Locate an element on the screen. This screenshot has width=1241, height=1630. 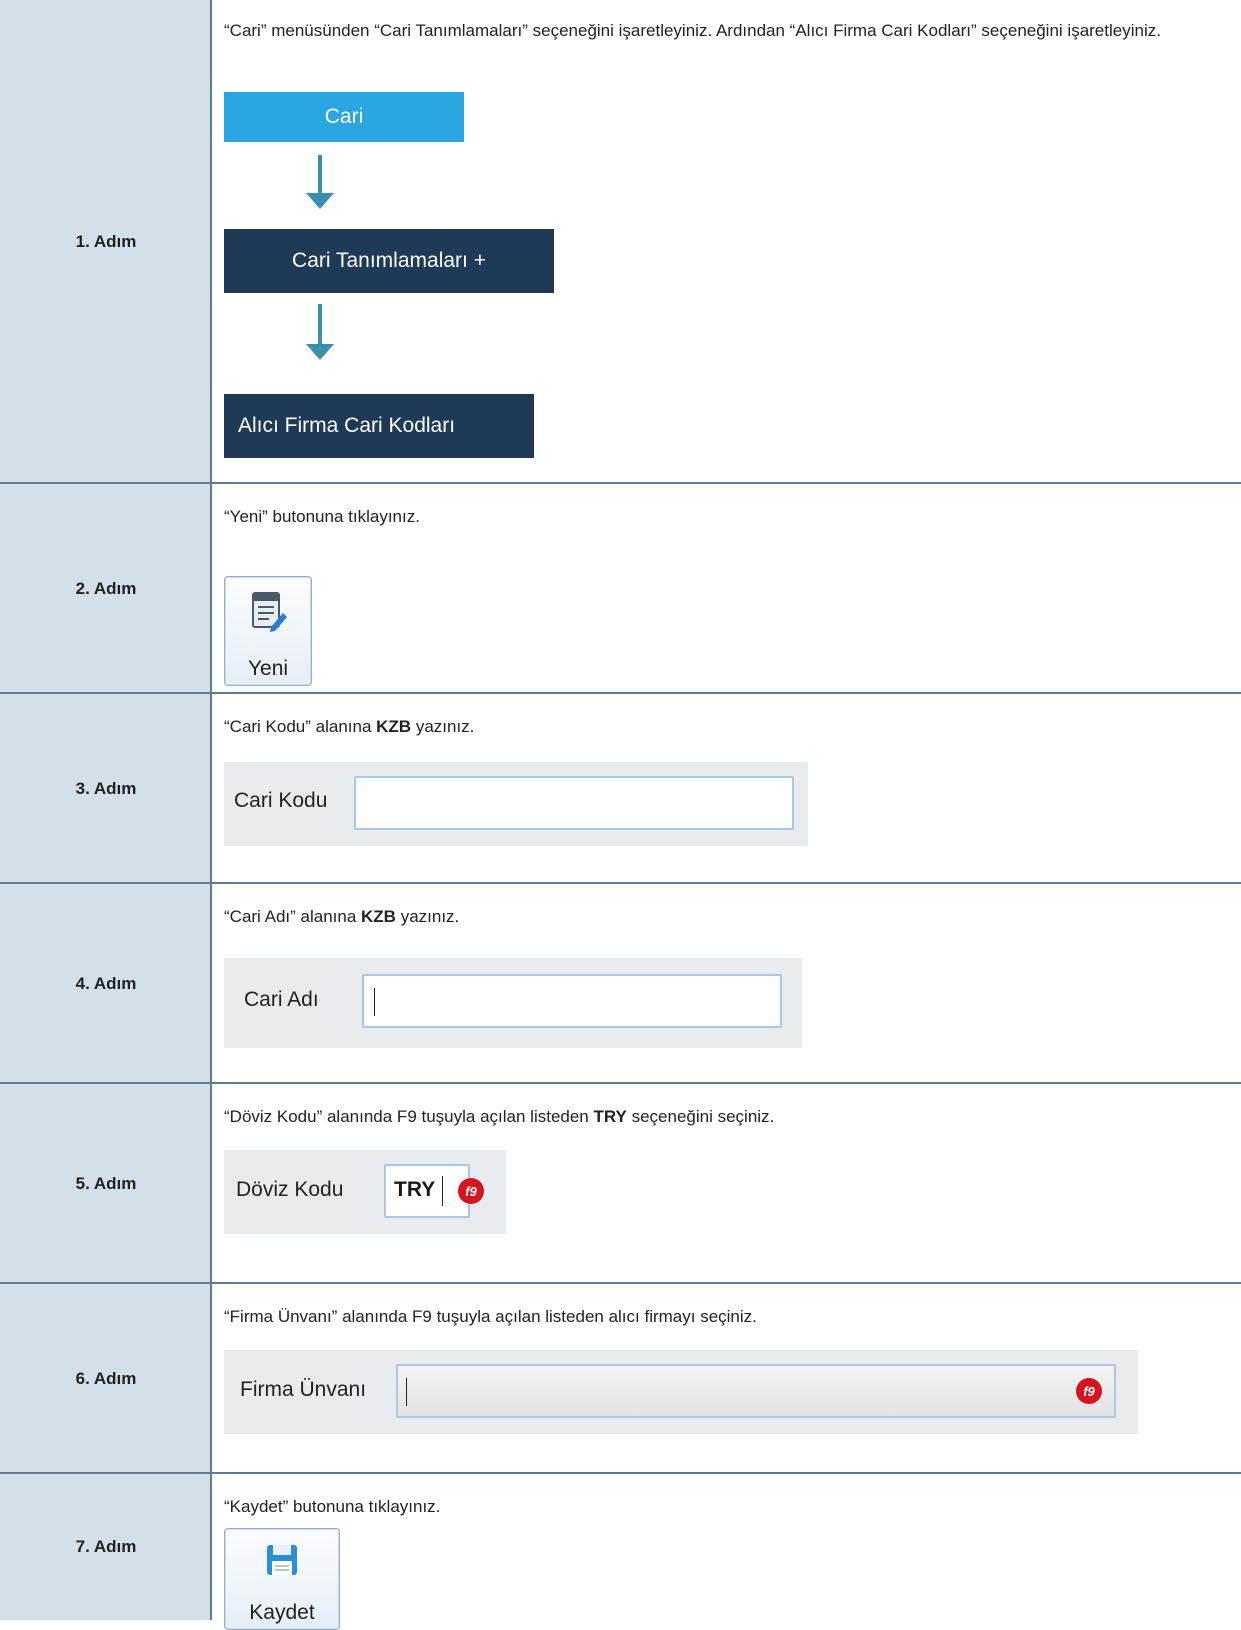
instruction-text: “Cari Kodu” alanına is located at coordinates (300, 726).